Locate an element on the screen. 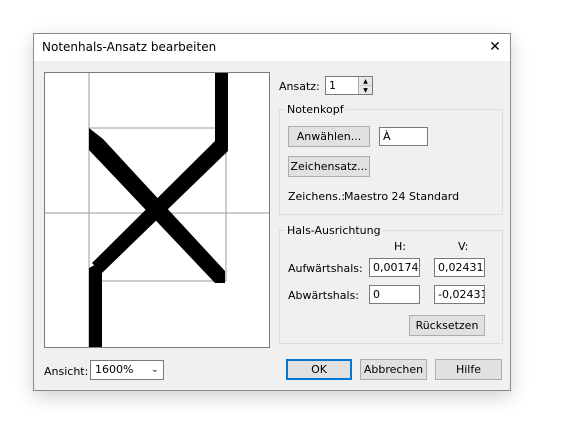 This screenshot has height=438, width=562. upstem-h-field: 0,00174 is located at coordinates (394, 267).